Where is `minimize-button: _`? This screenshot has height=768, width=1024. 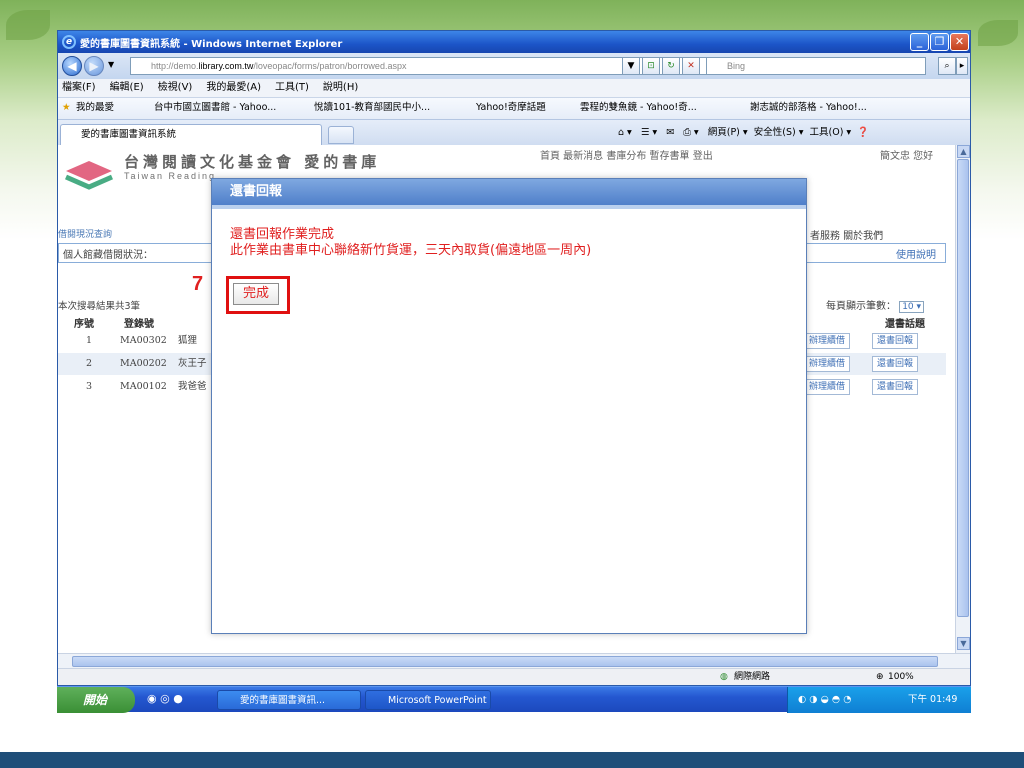
minimize-button: _ is located at coordinates (919, 42).